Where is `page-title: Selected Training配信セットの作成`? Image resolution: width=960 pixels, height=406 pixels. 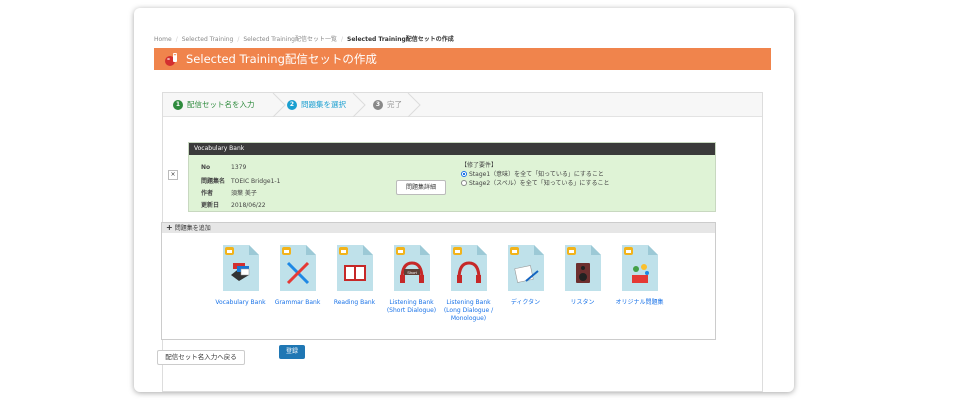
page-title: Selected Training配信セットの作成 is located at coordinates (281, 59).